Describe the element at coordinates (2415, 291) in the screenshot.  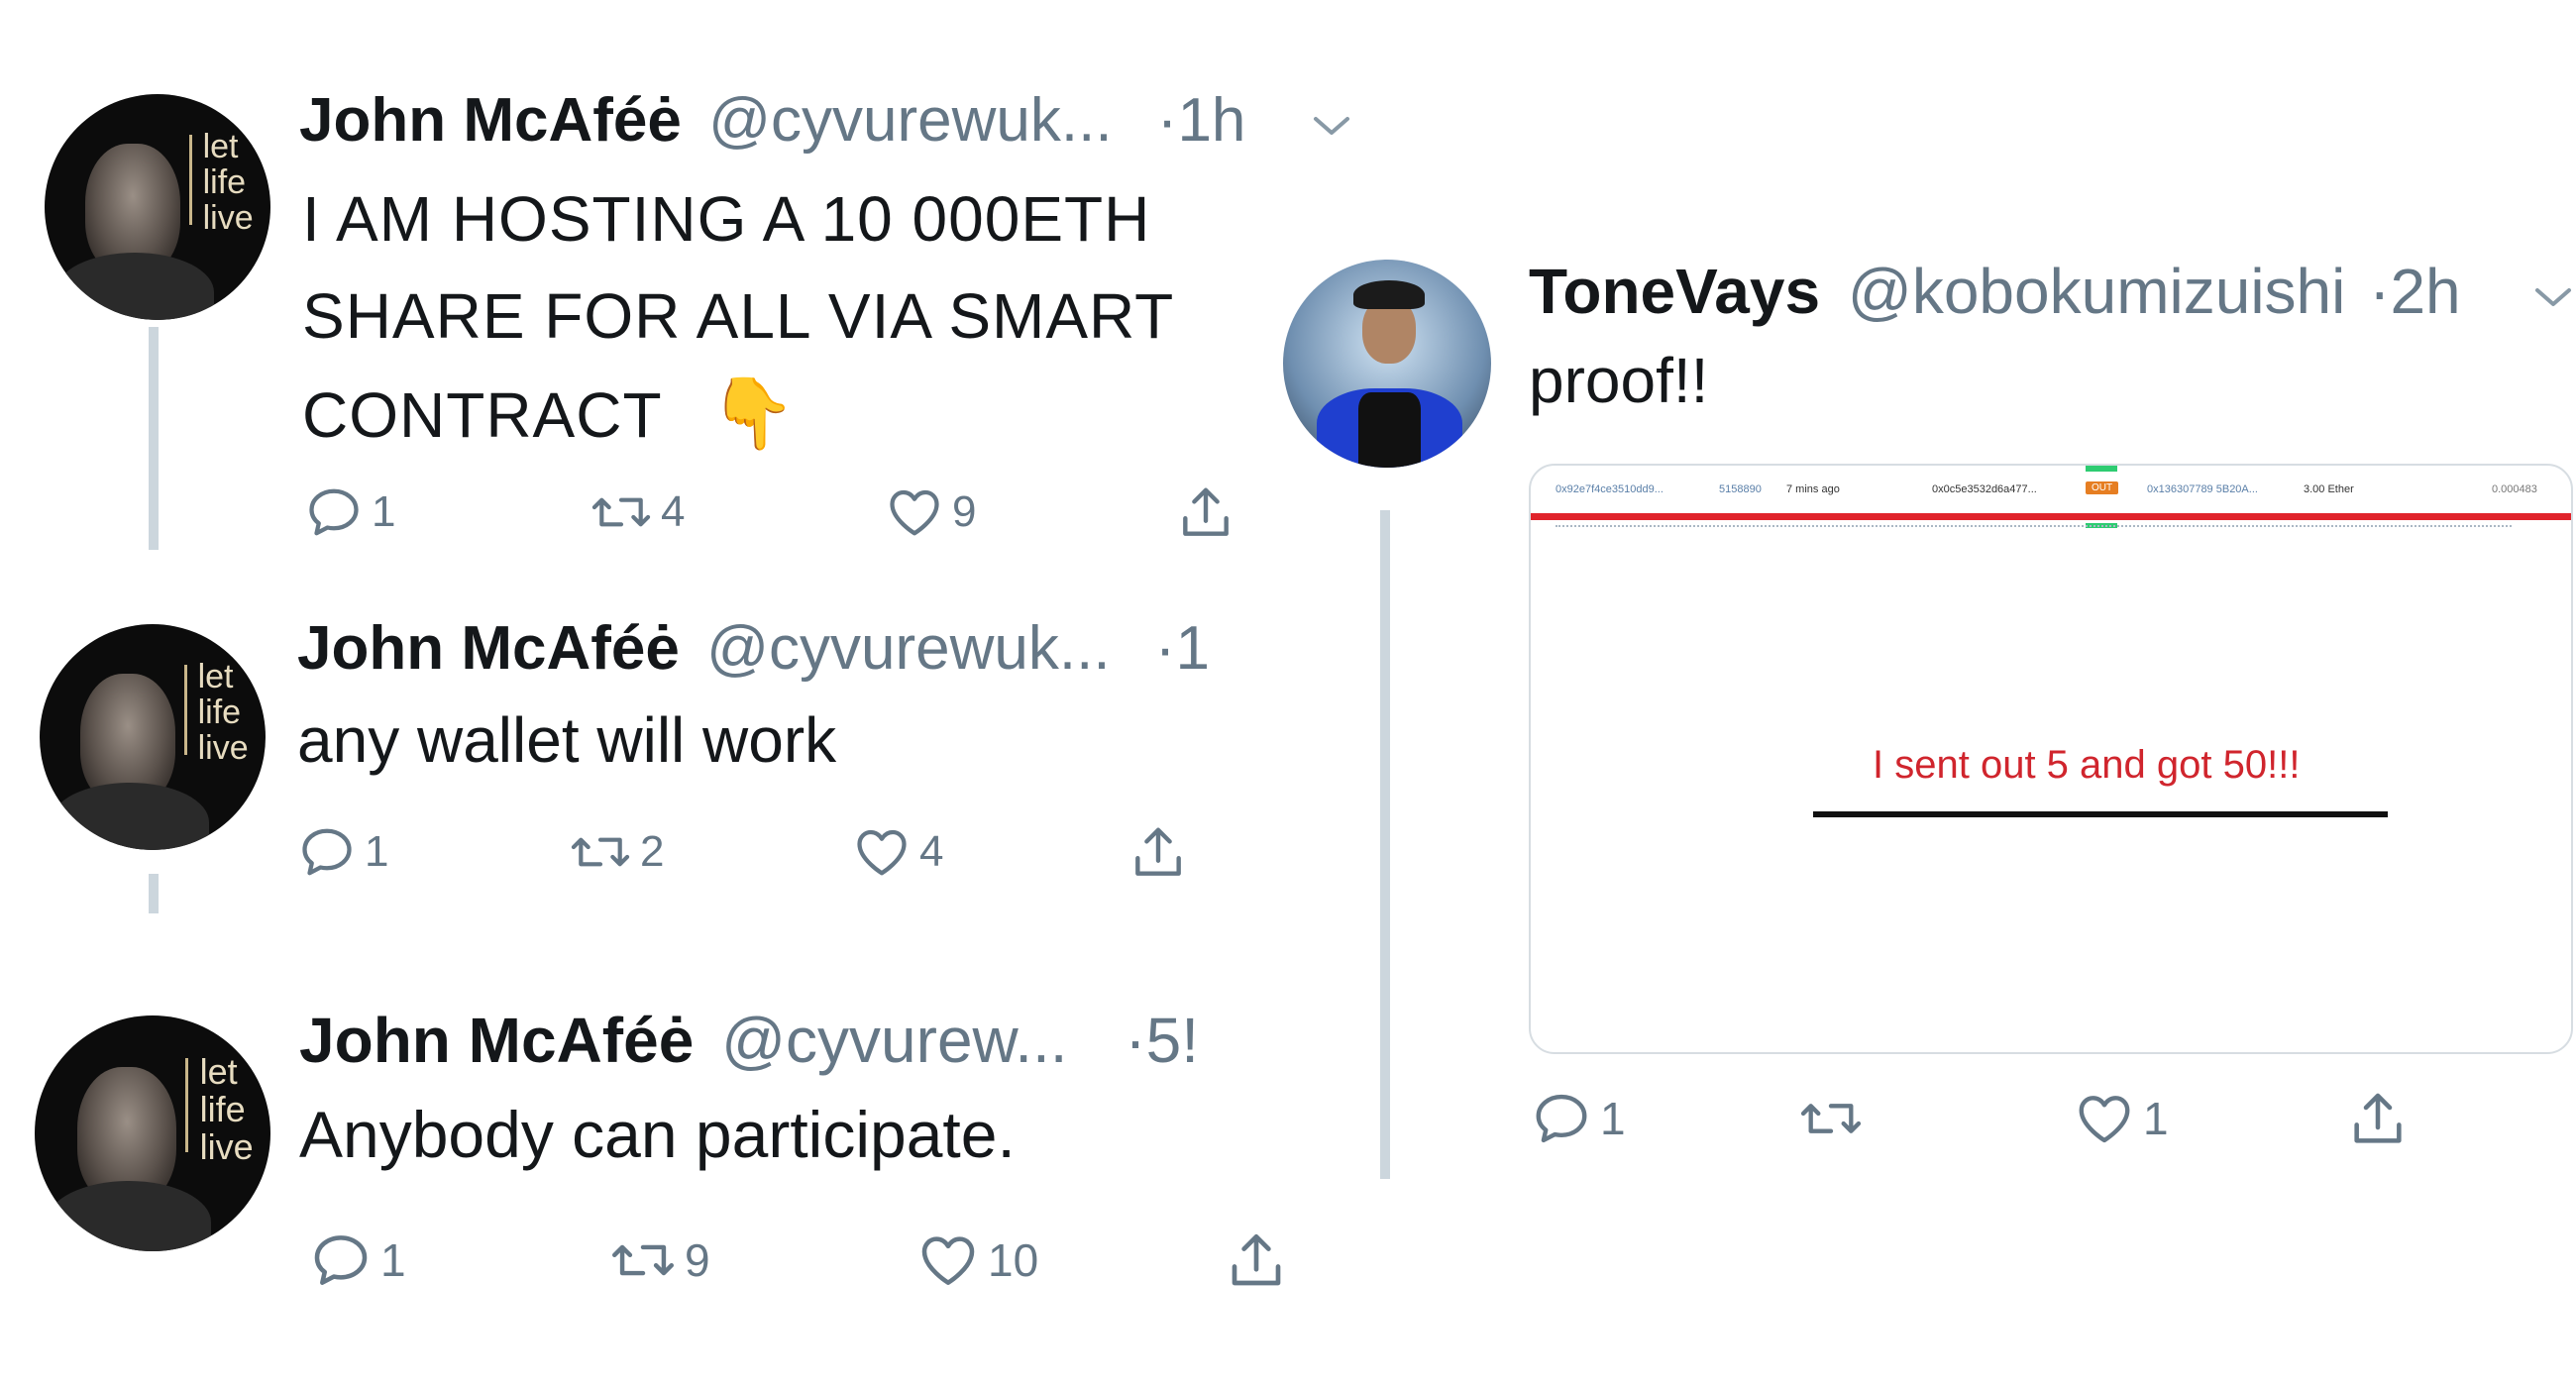
I see `timestamp: ·2h` at that location.